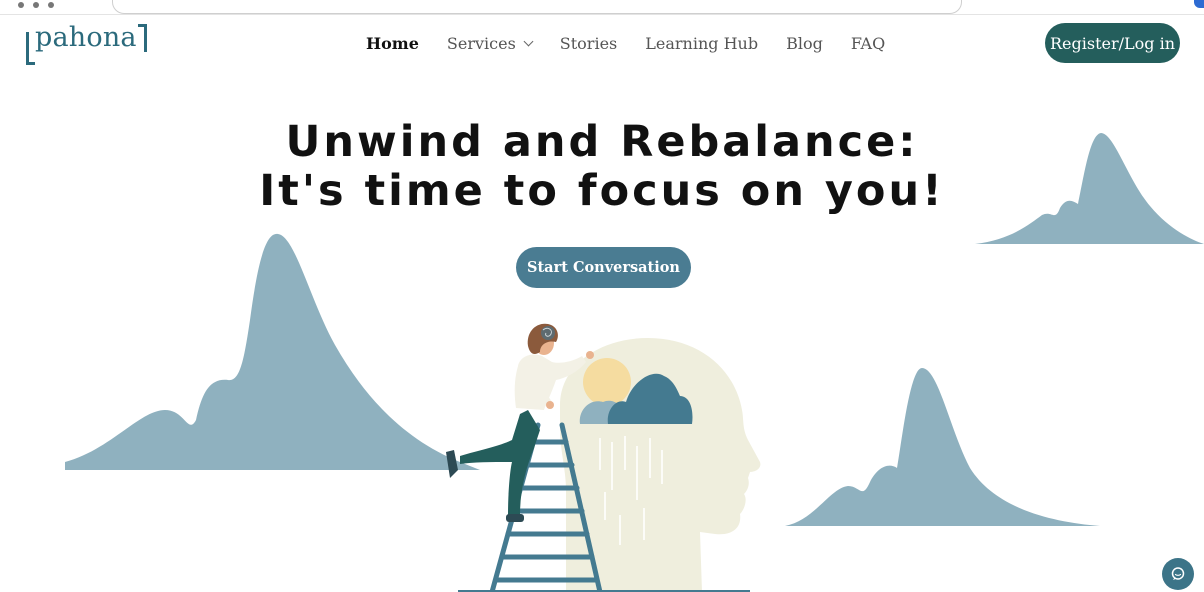  What do you see at coordinates (86, 37) in the screenshot?
I see `logo-text: pahona` at bounding box center [86, 37].